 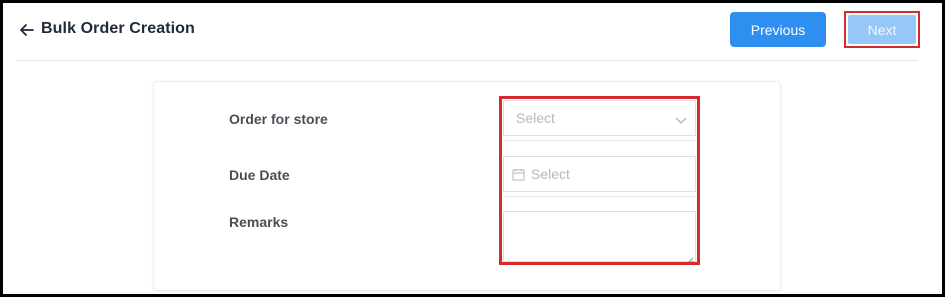 What do you see at coordinates (118, 28) in the screenshot?
I see `page-title: Bulk Order Creation` at bounding box center [118, 28].